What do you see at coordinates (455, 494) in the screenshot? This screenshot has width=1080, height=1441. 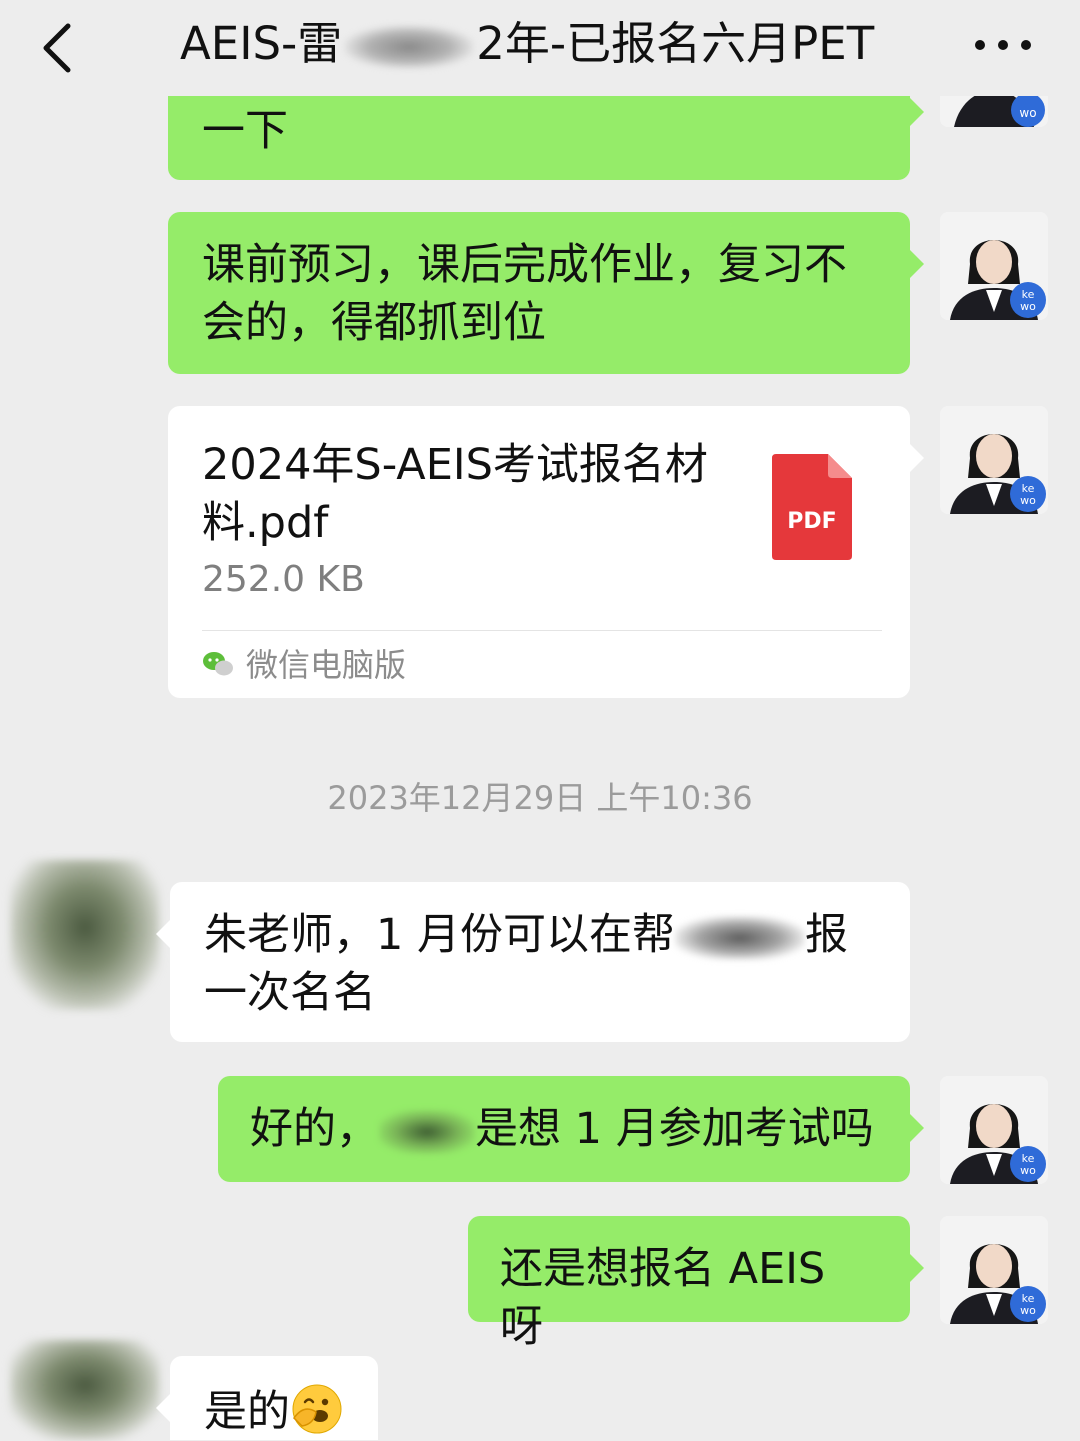 I see `file-name: 2024年S-AEIS考试报名材料.pdf` at bounding box center [455, 494].